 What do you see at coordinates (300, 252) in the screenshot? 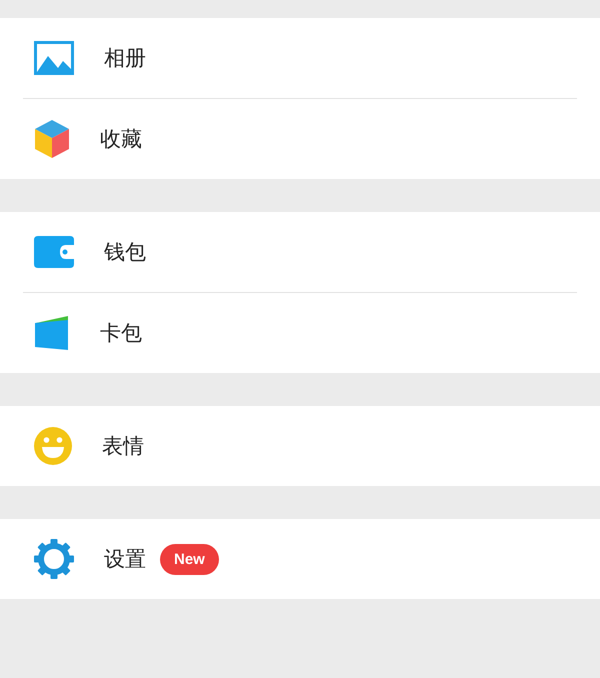
I see `menu-item: 钱包` at bounding box center [300, 252].